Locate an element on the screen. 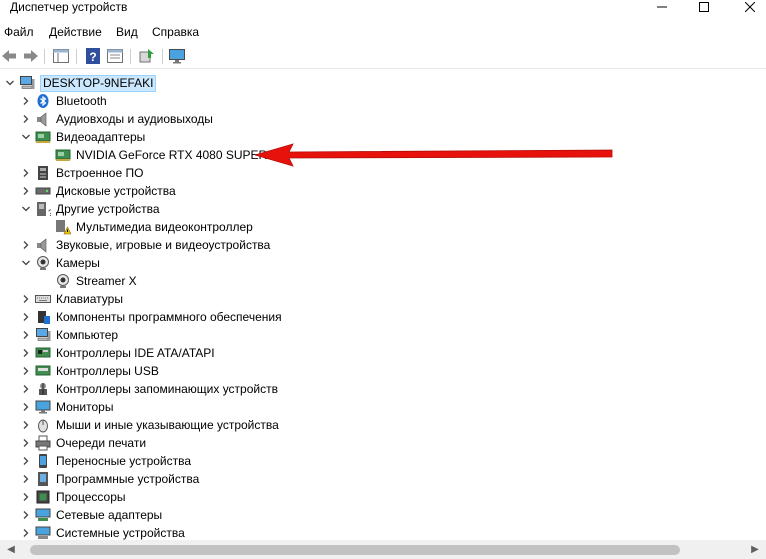  scroll-right-icon: ▶ is located at coordinates (755, 550).